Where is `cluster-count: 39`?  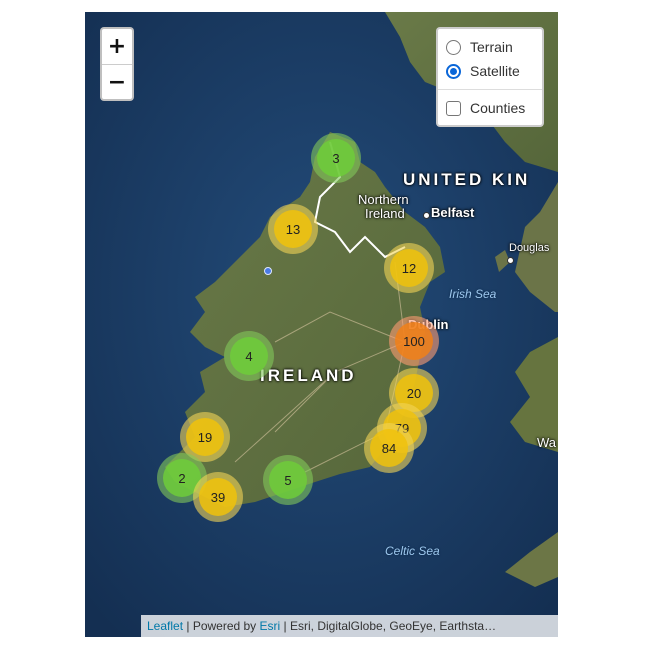
cluster-count: 39 is located at coordinates (218, 497).